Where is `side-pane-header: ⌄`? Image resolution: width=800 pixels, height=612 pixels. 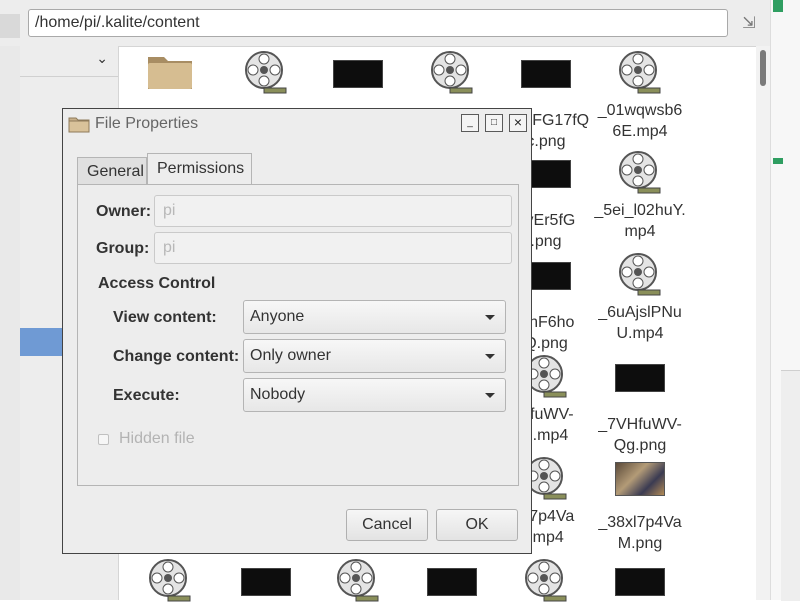 side-pane-header: ⌄ is located at coordinates (69, 61).